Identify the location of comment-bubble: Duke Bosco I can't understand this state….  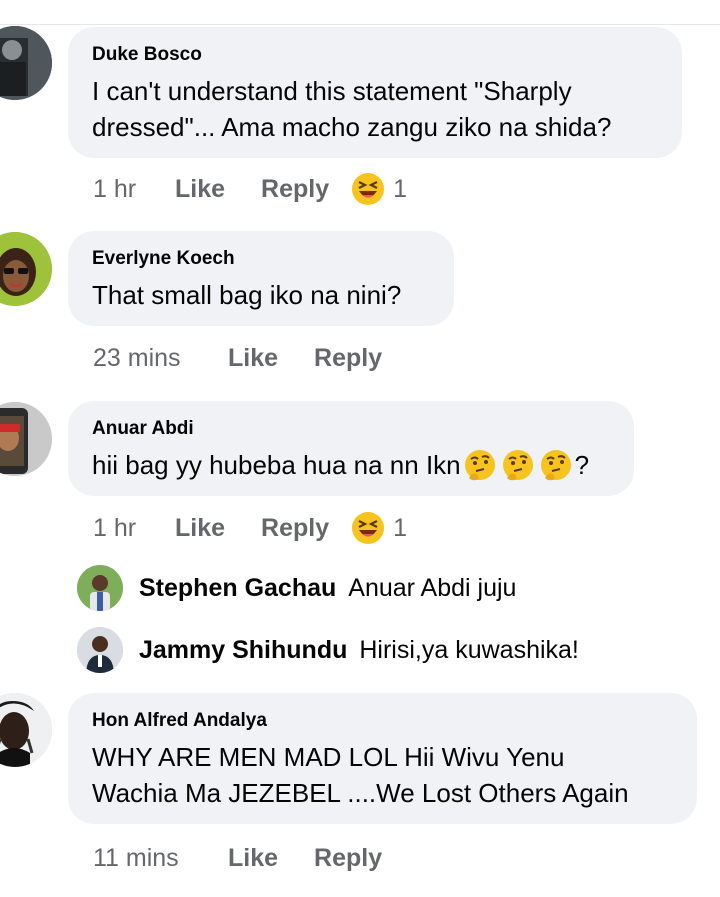
(375, 92).